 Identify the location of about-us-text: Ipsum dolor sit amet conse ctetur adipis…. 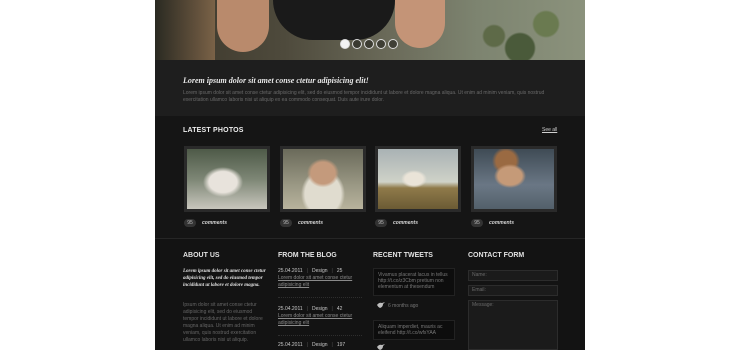
(223, 322).